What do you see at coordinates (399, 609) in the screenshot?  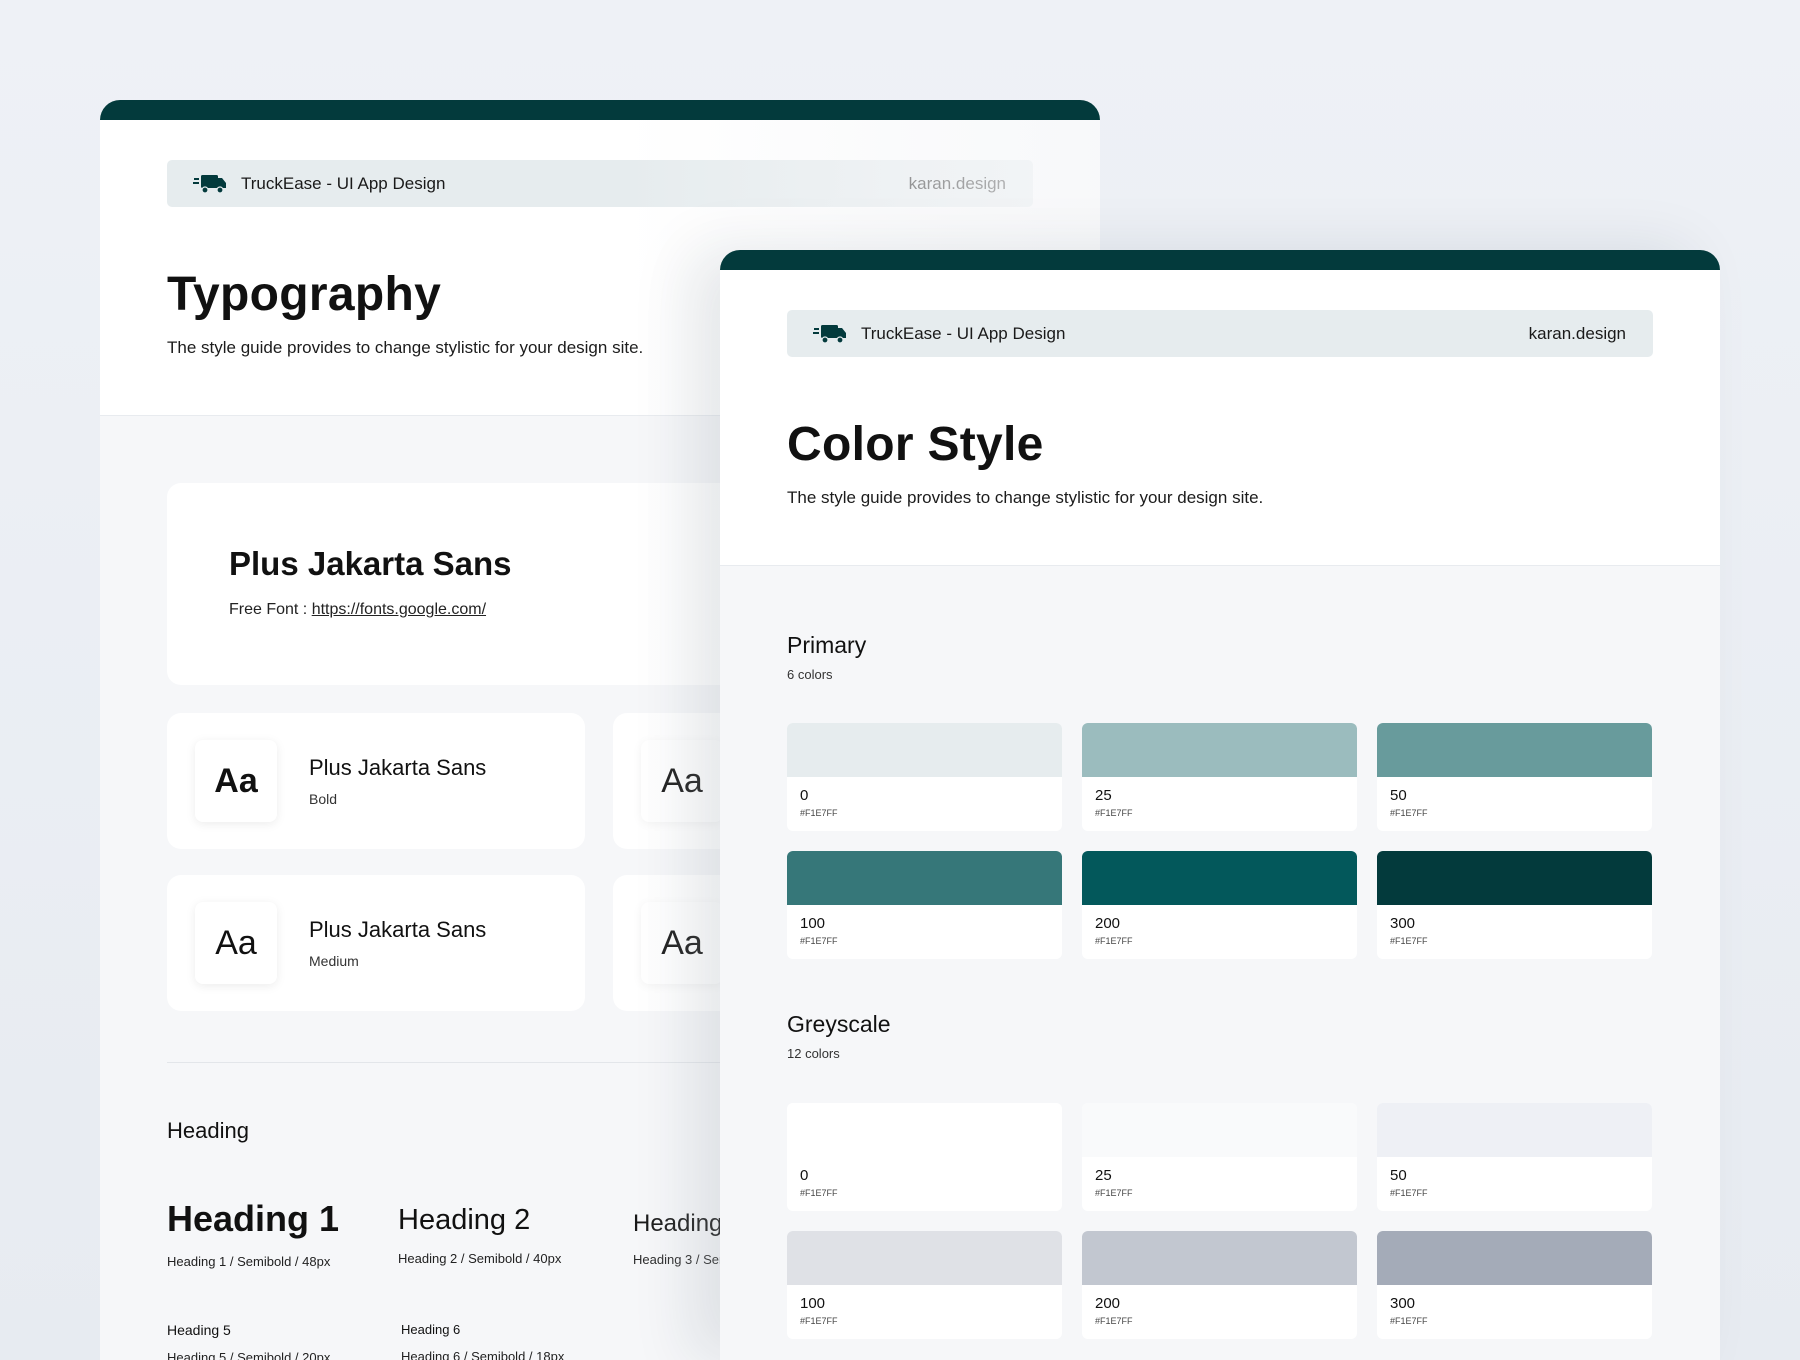 I see `font-link: https://fonts.google.com/` at bounding box center [399, 609].